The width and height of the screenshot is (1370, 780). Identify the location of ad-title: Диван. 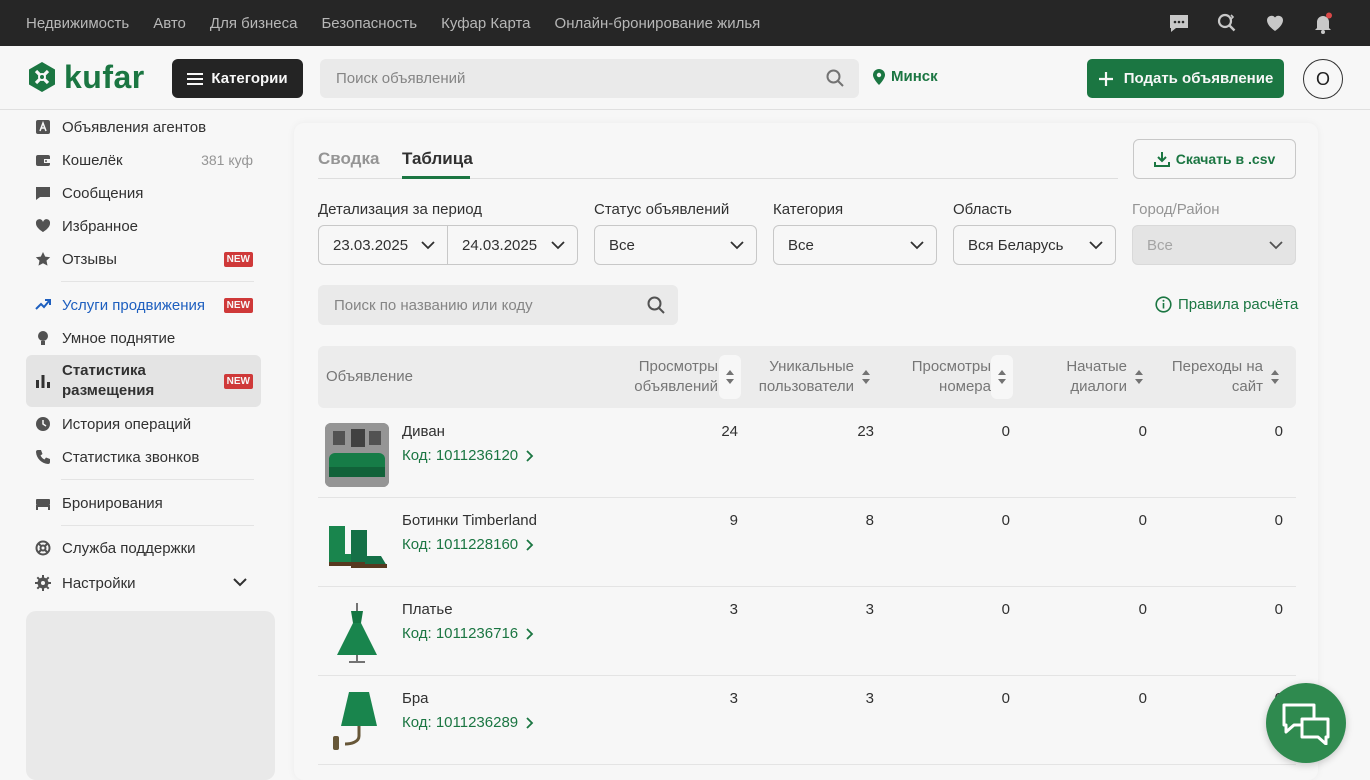
(423, 431).